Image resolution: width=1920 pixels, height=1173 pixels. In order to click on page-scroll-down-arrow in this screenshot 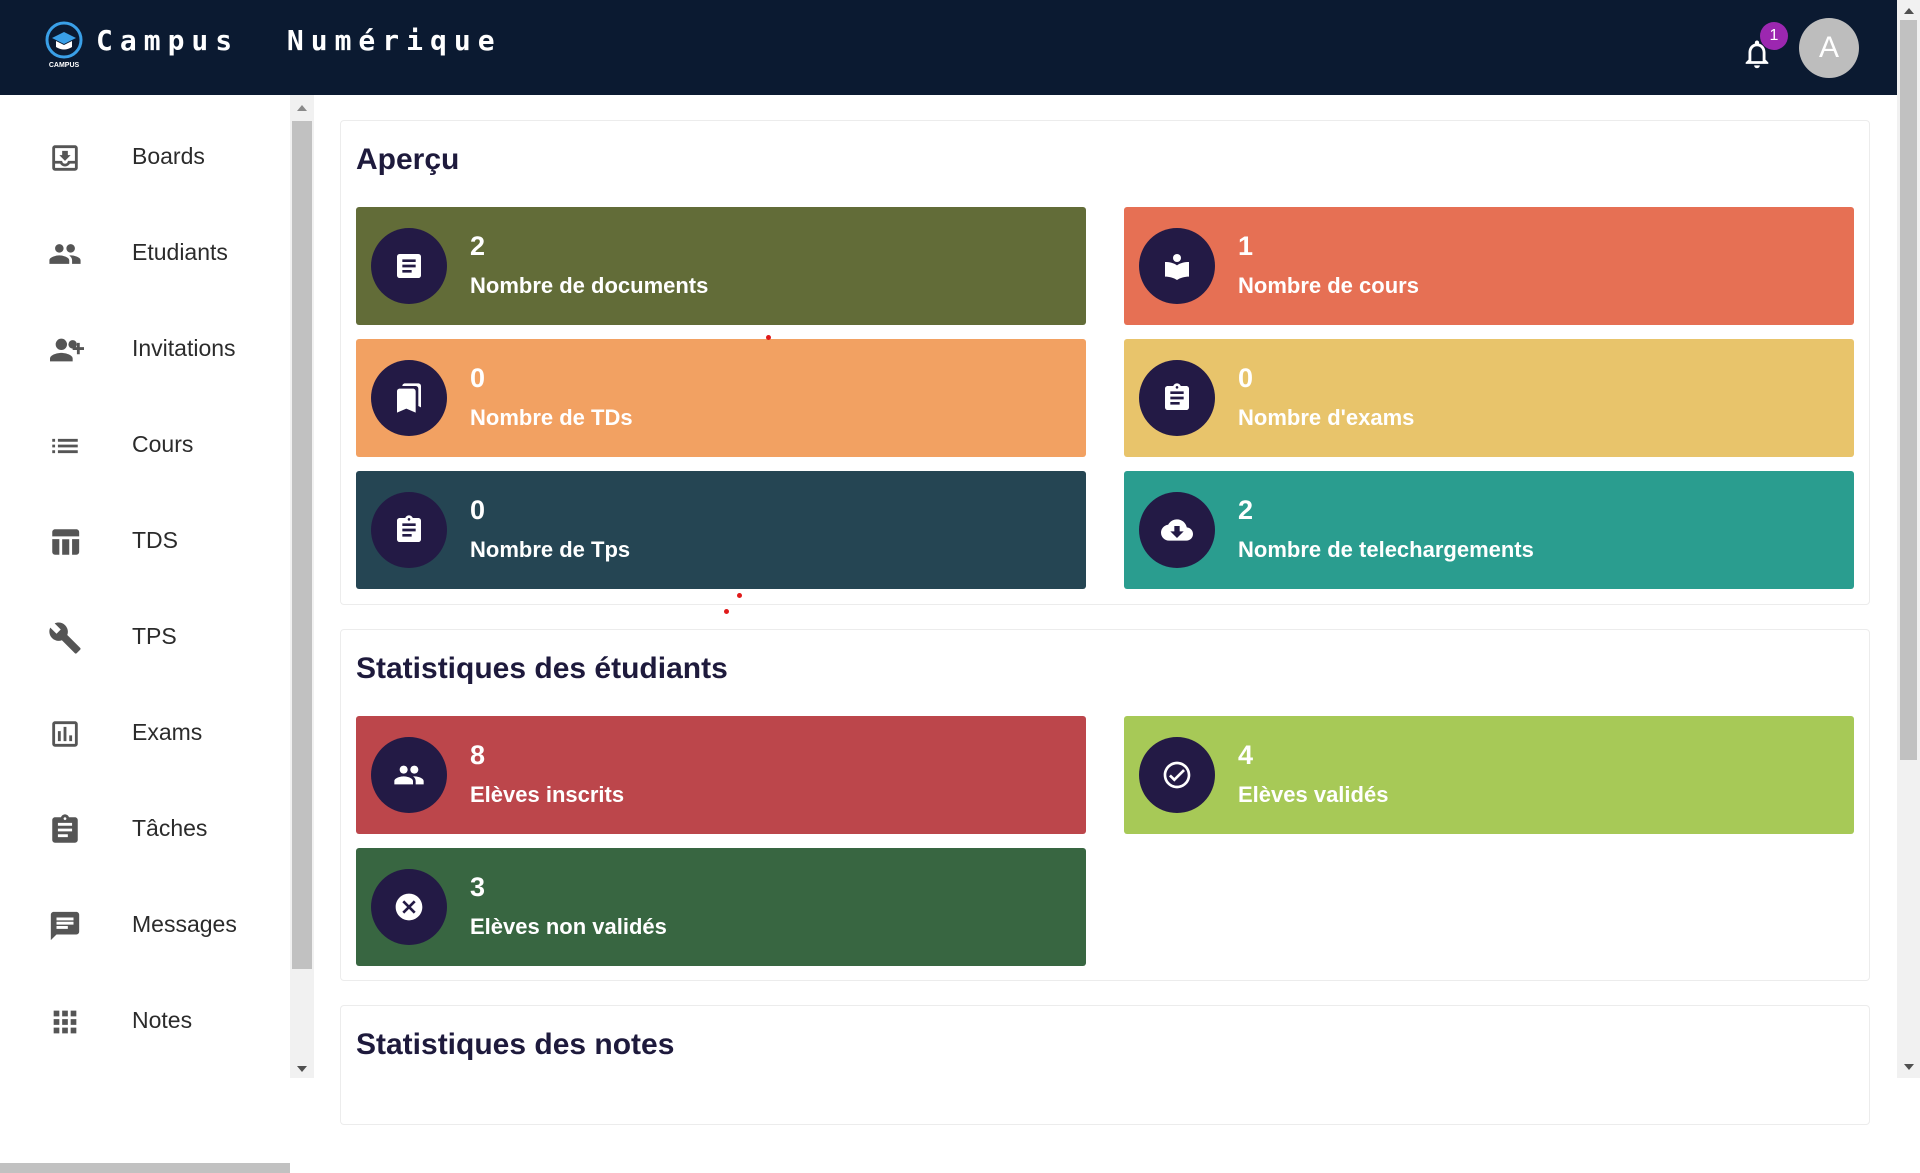, I will do `click(1909, 1067)`.